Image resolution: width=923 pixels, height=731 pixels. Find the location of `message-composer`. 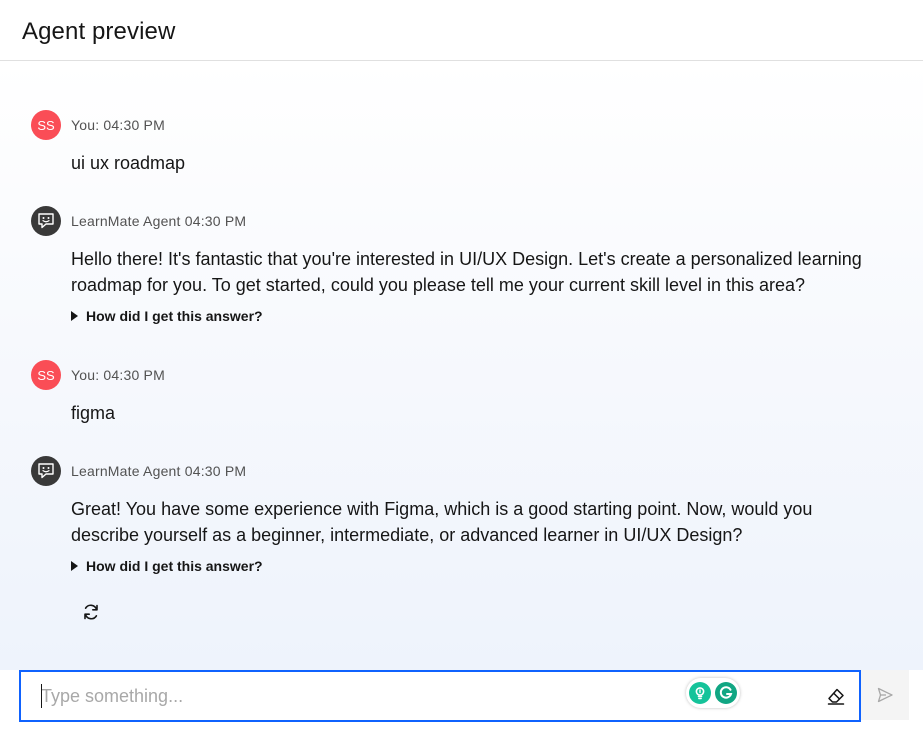

message-composer is located at coordinates (440, 696).